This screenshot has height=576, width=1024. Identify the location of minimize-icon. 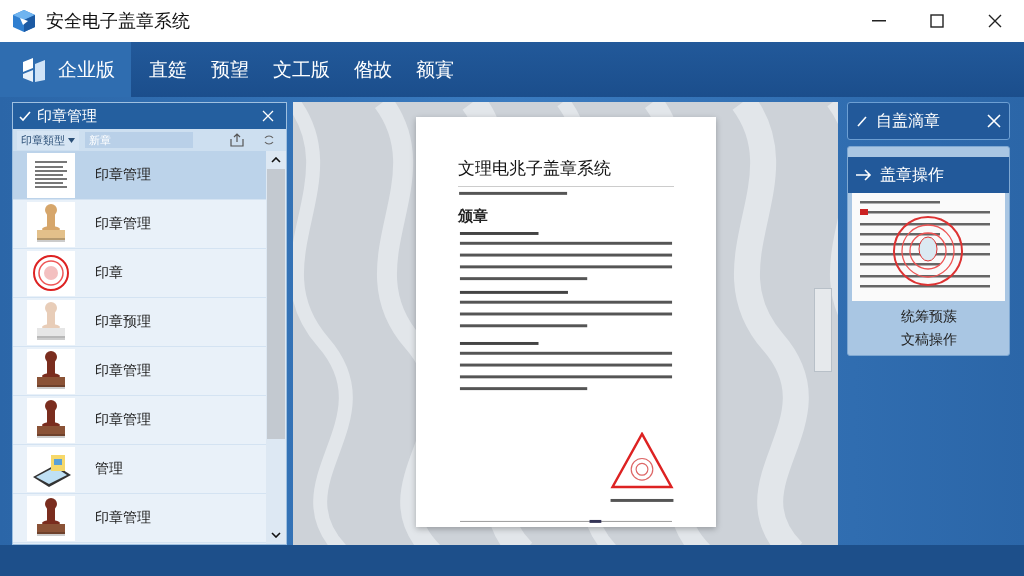
(879, 21).